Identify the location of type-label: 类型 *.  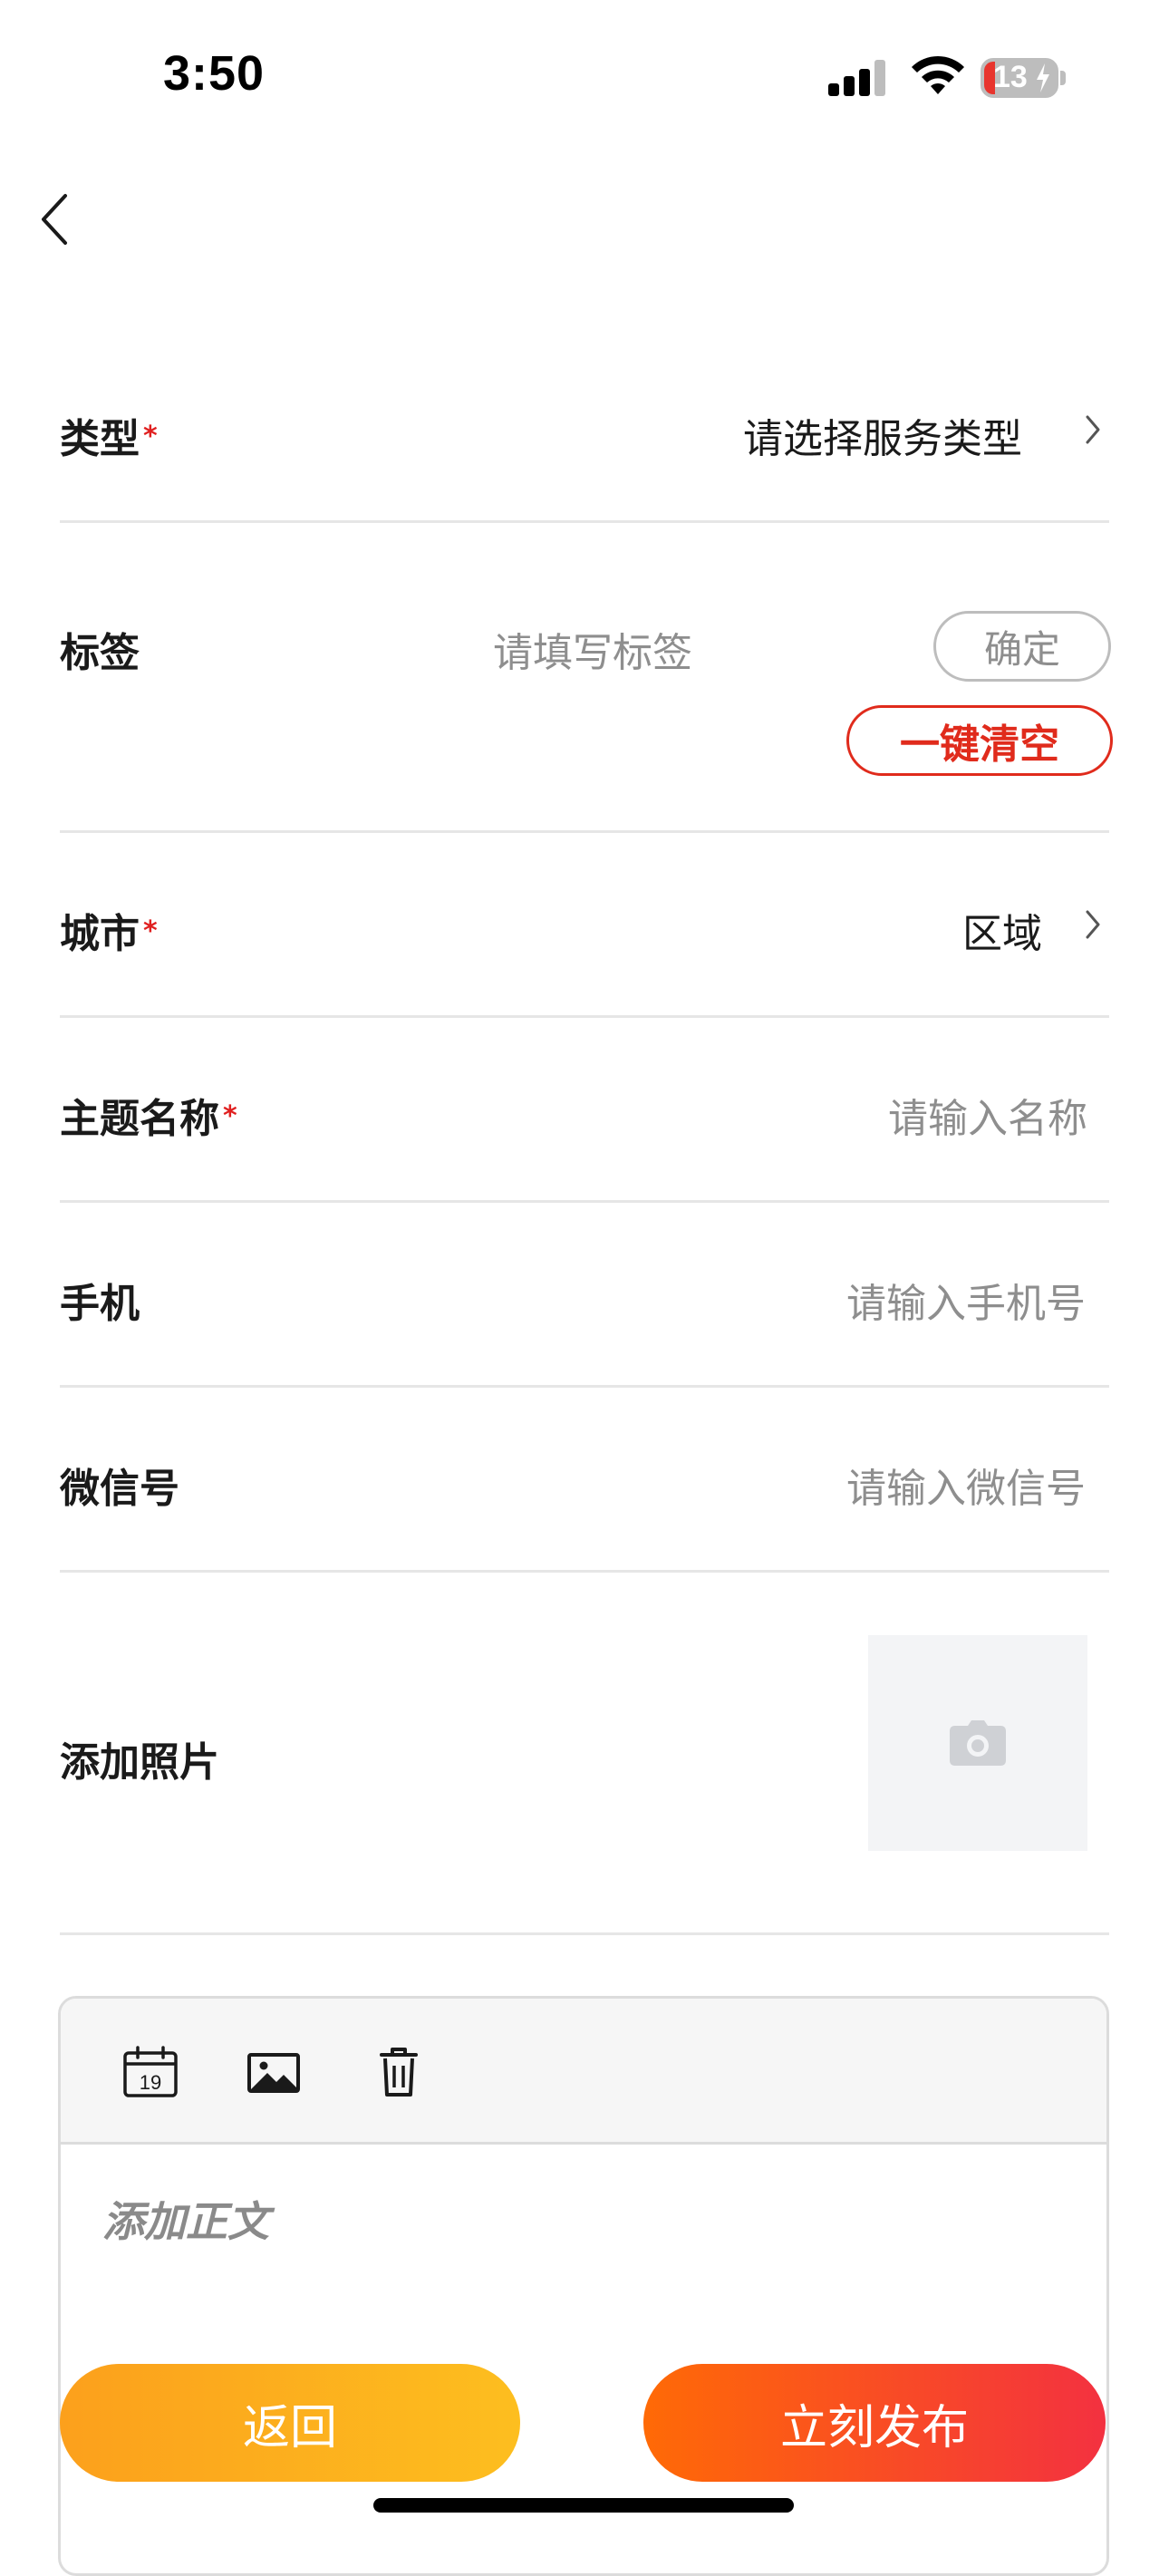
(109, 435).